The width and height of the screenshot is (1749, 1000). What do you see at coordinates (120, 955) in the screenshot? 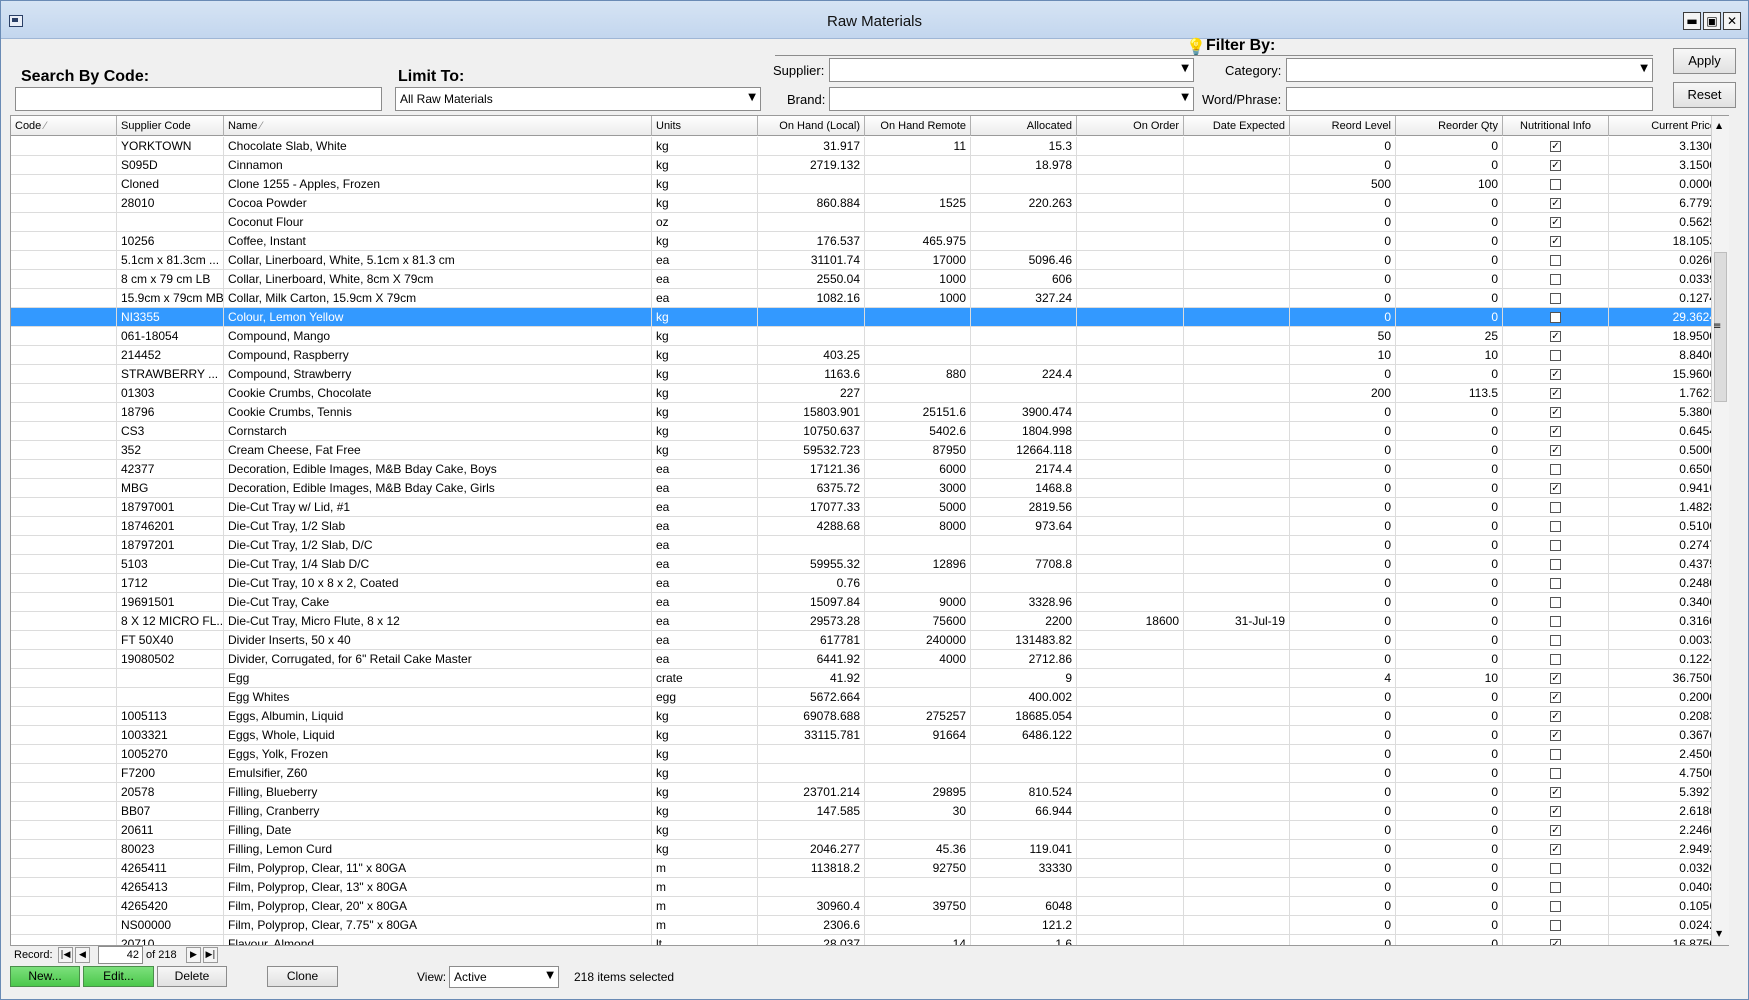
I see `current-record-input: 42` at bounding box center [120, 955].